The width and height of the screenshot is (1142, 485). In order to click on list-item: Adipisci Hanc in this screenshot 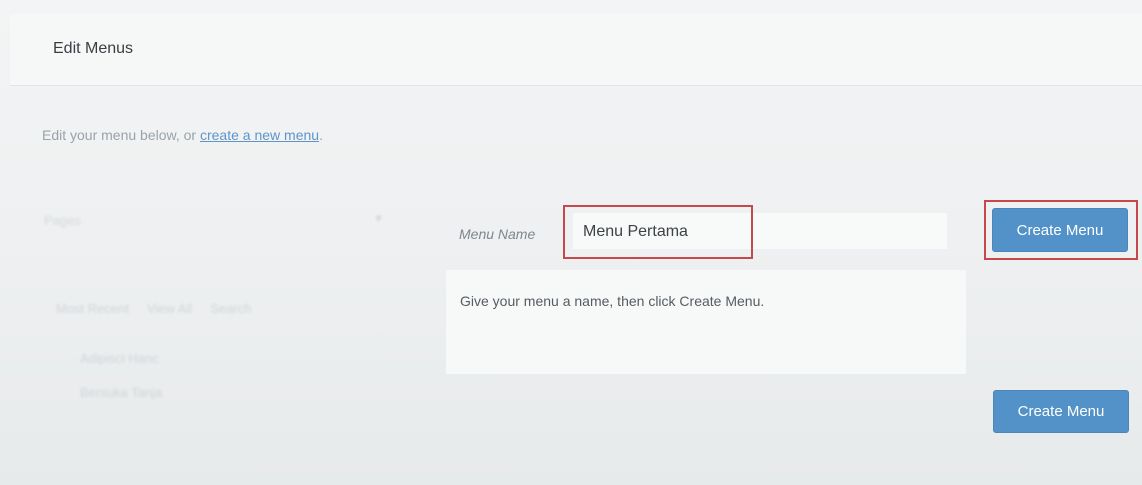, I will do `click(119, 358)`.